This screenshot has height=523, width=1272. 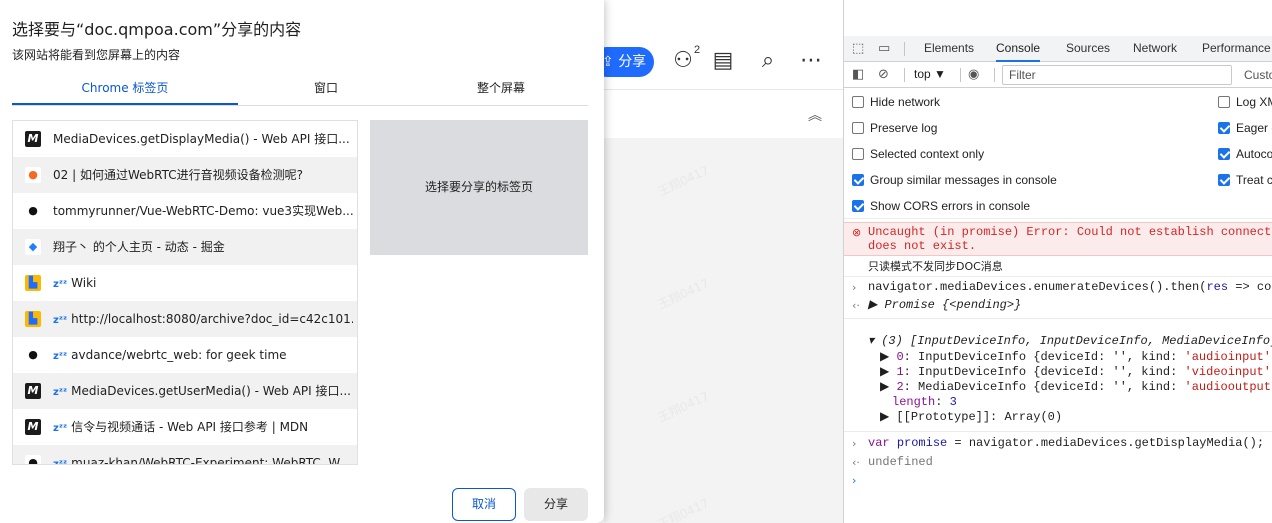 I want to click on tab-list-item: ● zᶻᶻ avdance/webrtc_web: for geek time, so click(x=185, y=355).